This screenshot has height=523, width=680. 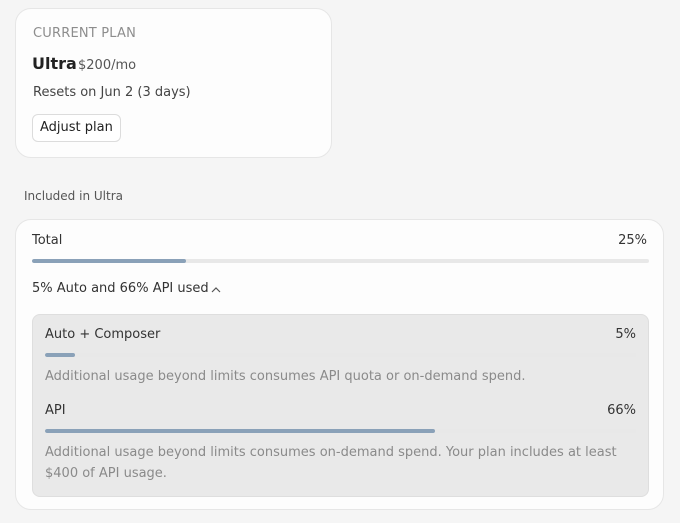 I want to click on plan-eyebrow: CURRENT PLAN, so click(x=85, y=33).